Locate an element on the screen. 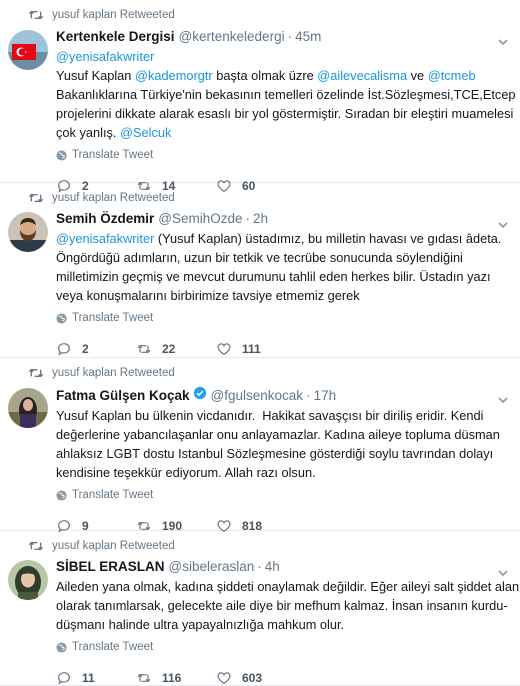 This screenshot has width=520, height=686. like-count: 603 is located at coordinates (252, 678).